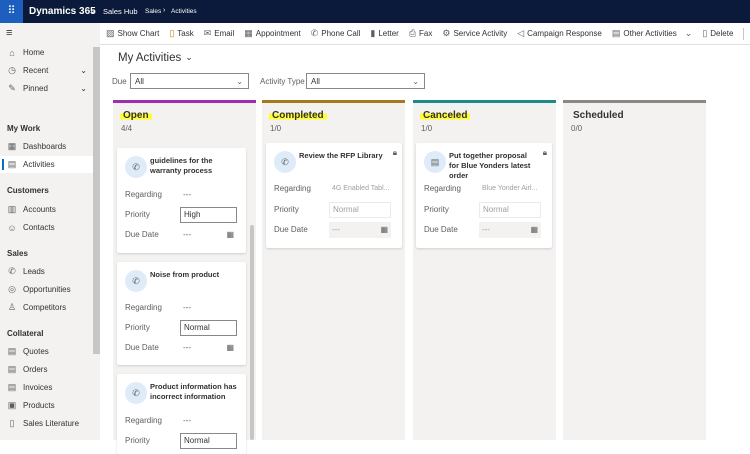 The height and width of the screenshot is (454, 750). I want to click on show-chart-button: ▨ Show Chart, so click(132, 33).